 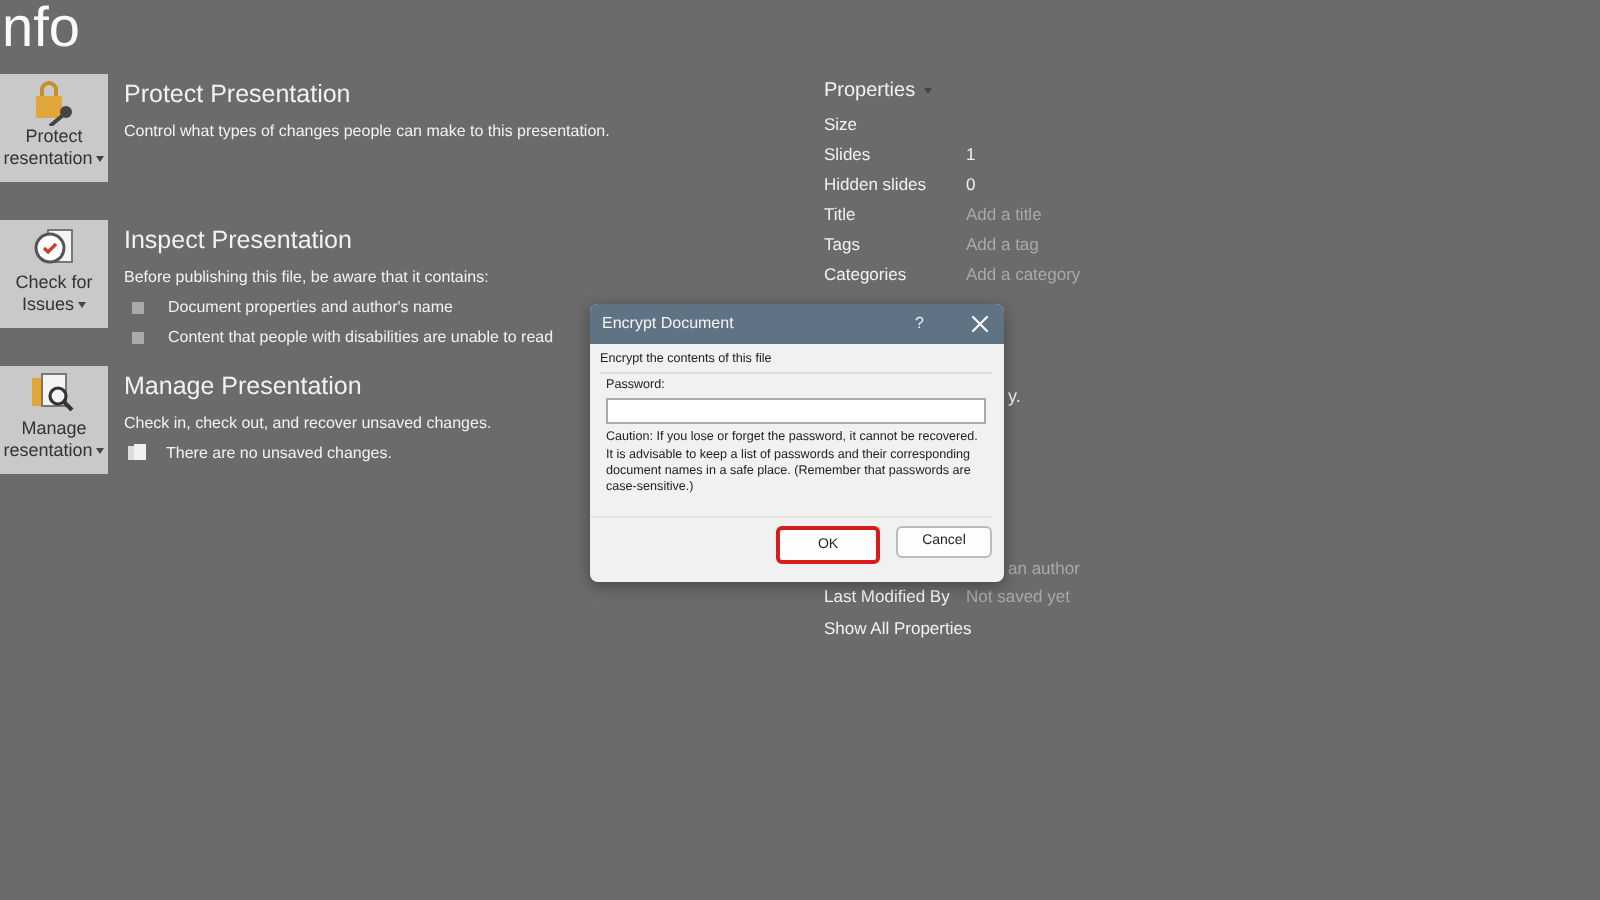 What do you see at coordinates (1045, 568) in the screenshot?
I see `partial-text: an author` at bounding box center [1045, 568].